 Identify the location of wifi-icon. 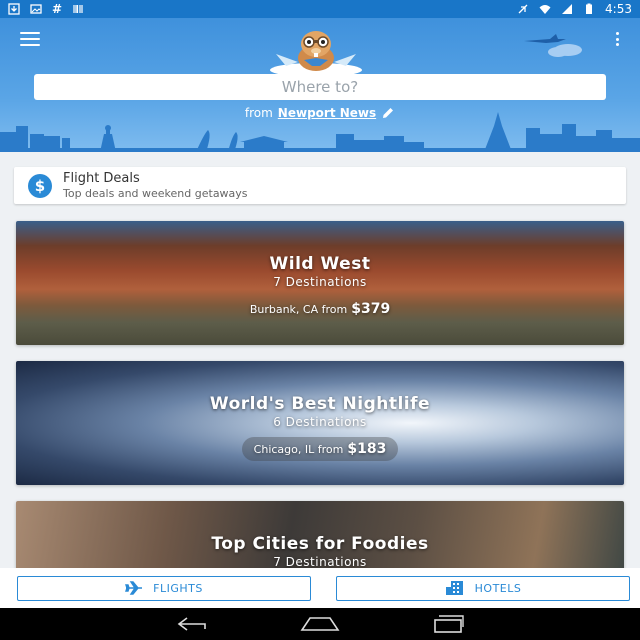
(545, 9).